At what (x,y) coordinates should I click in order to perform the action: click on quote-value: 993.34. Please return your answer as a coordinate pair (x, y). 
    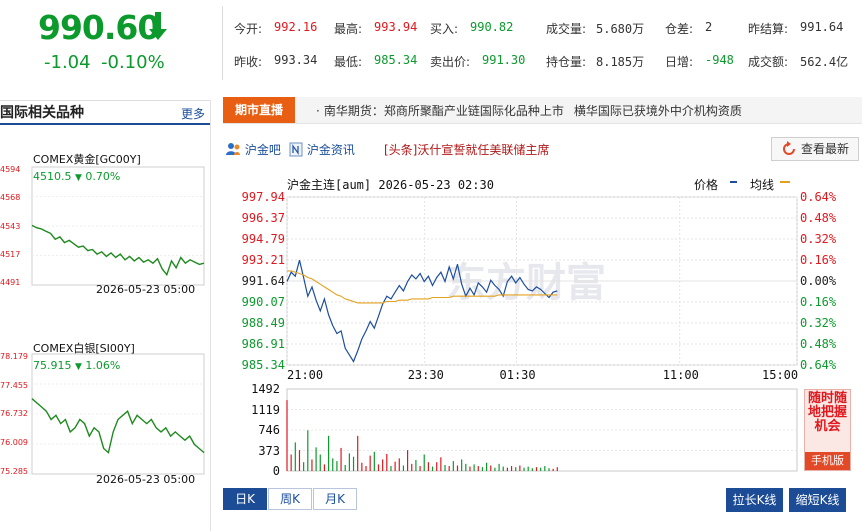
    Looking at the image, I should click on (296, 60).